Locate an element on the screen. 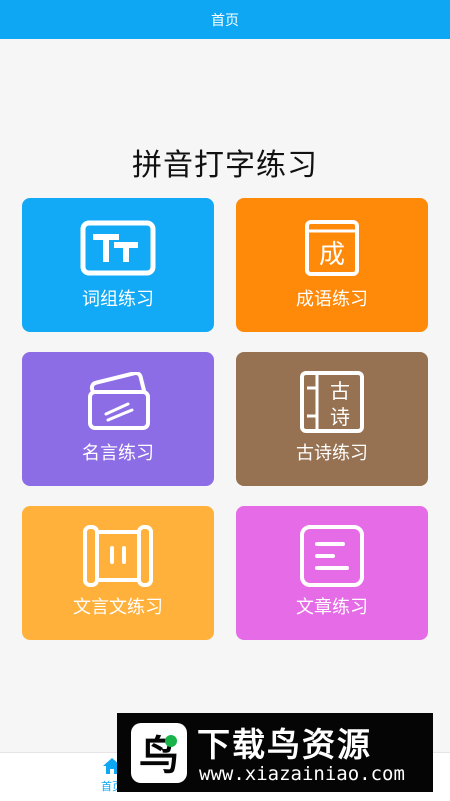 The image size is (450, 801). card-classical-chinese-practice: 文言文练习 is located at coordinates (118, 573).